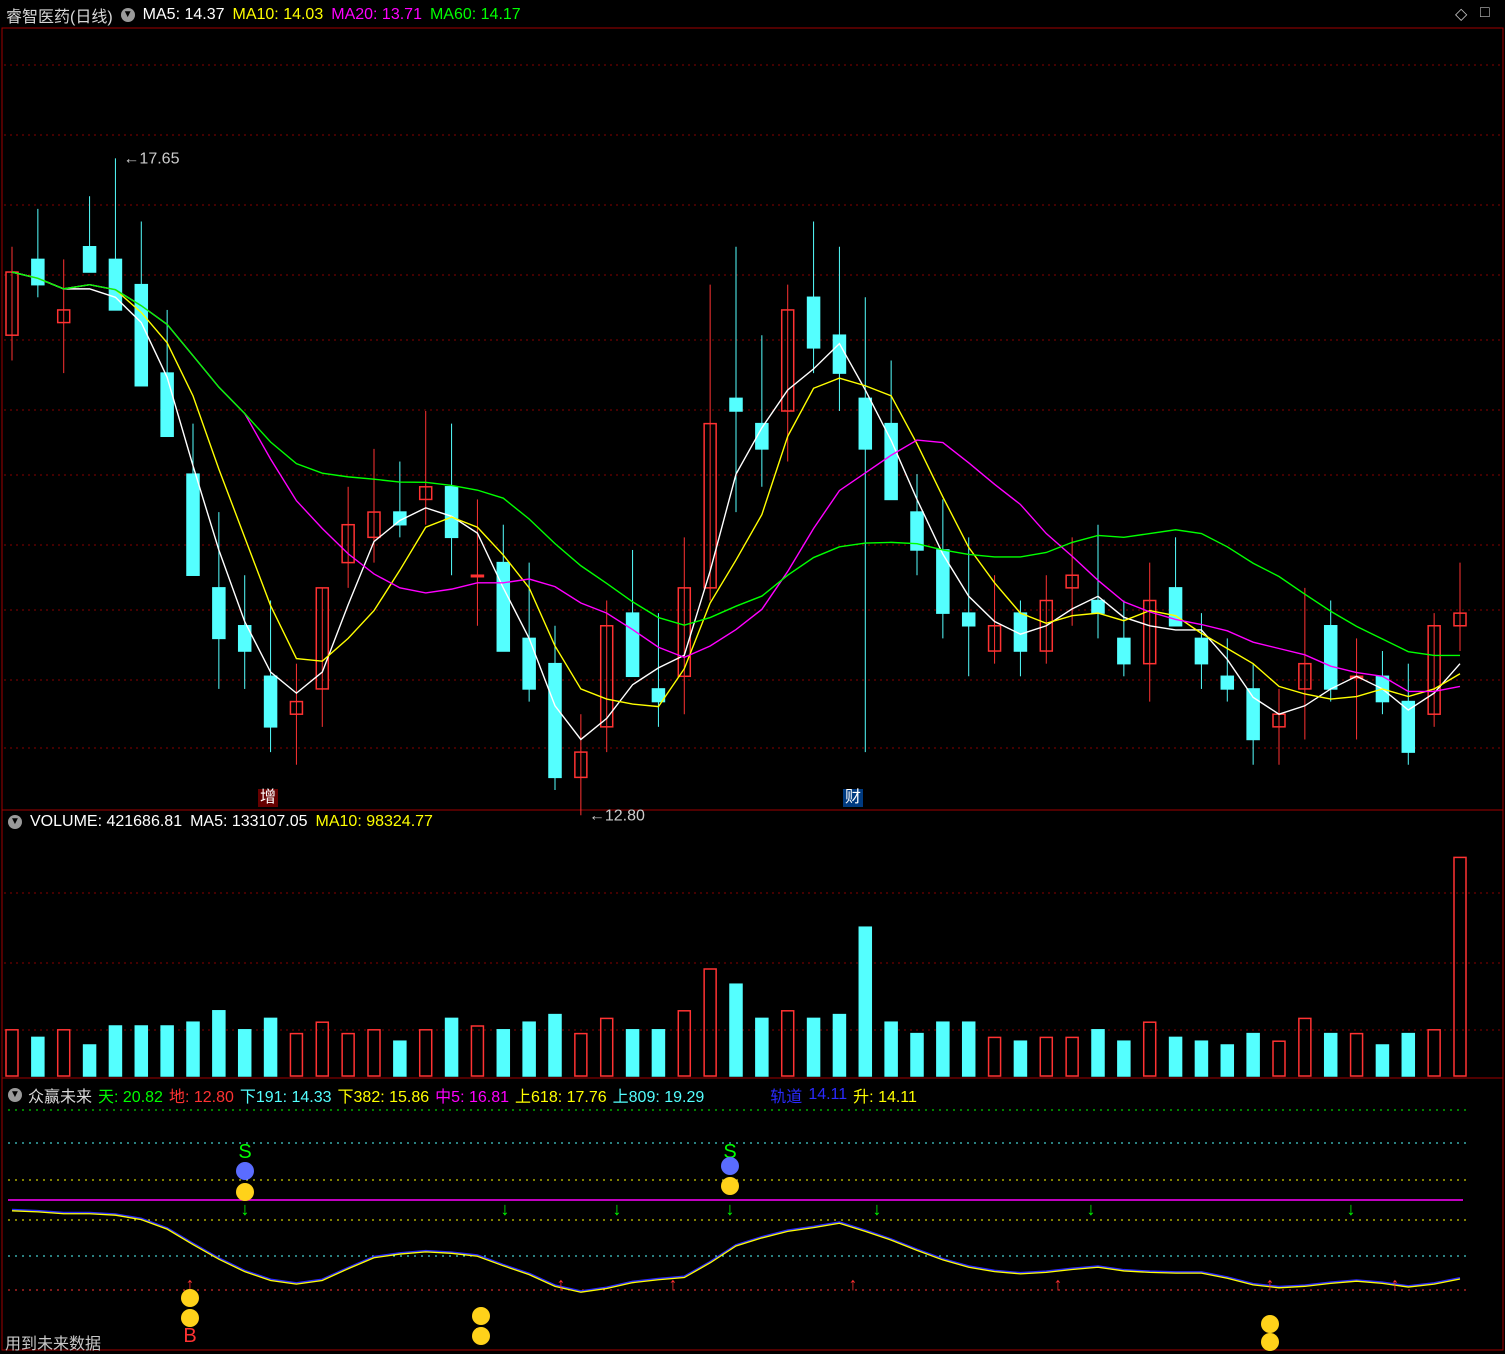 This screenshot has width=1505, height=1354. Describe the element at coordinates (1485, 13) in the screenshot. I see `close-icon: □` at that location.